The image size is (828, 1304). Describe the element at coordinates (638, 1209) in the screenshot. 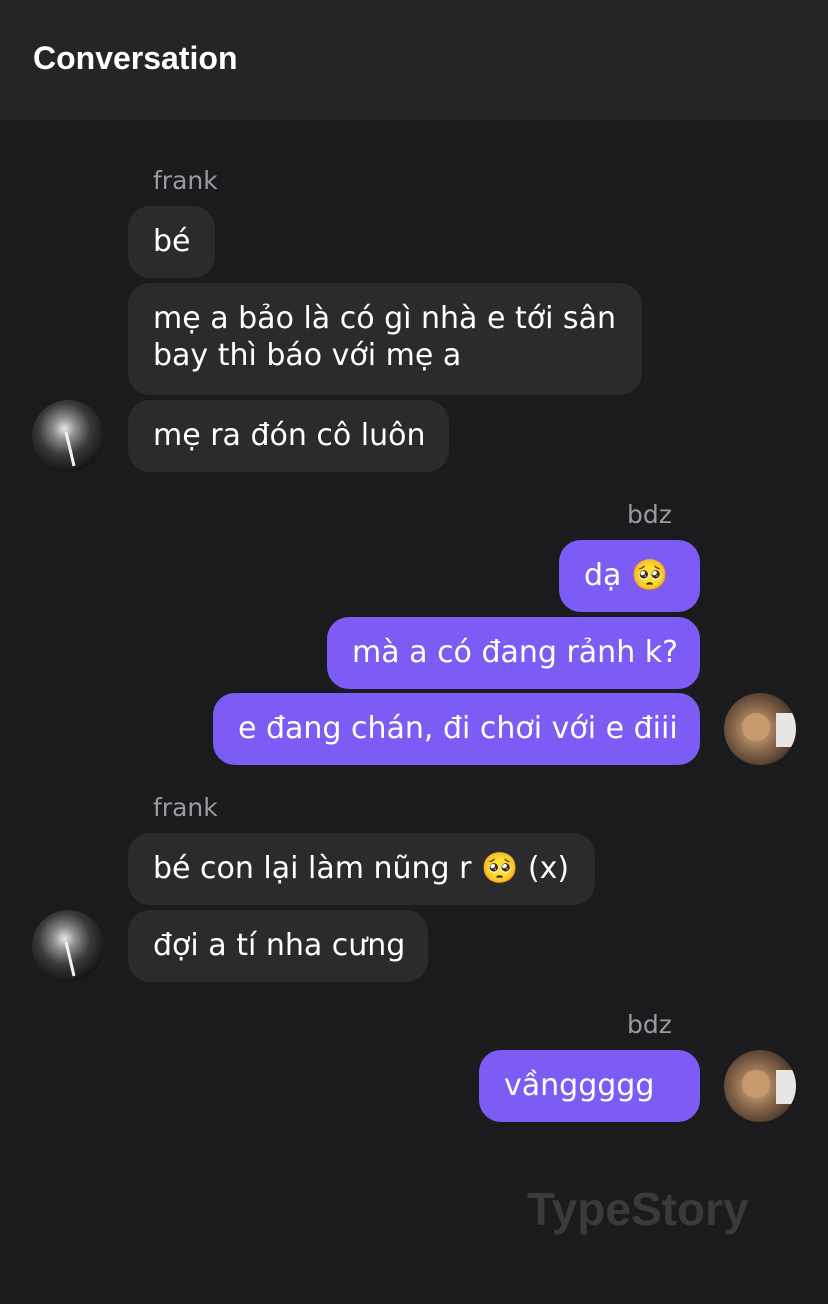

I see `typestory-watermark: TypeStory` at that location.